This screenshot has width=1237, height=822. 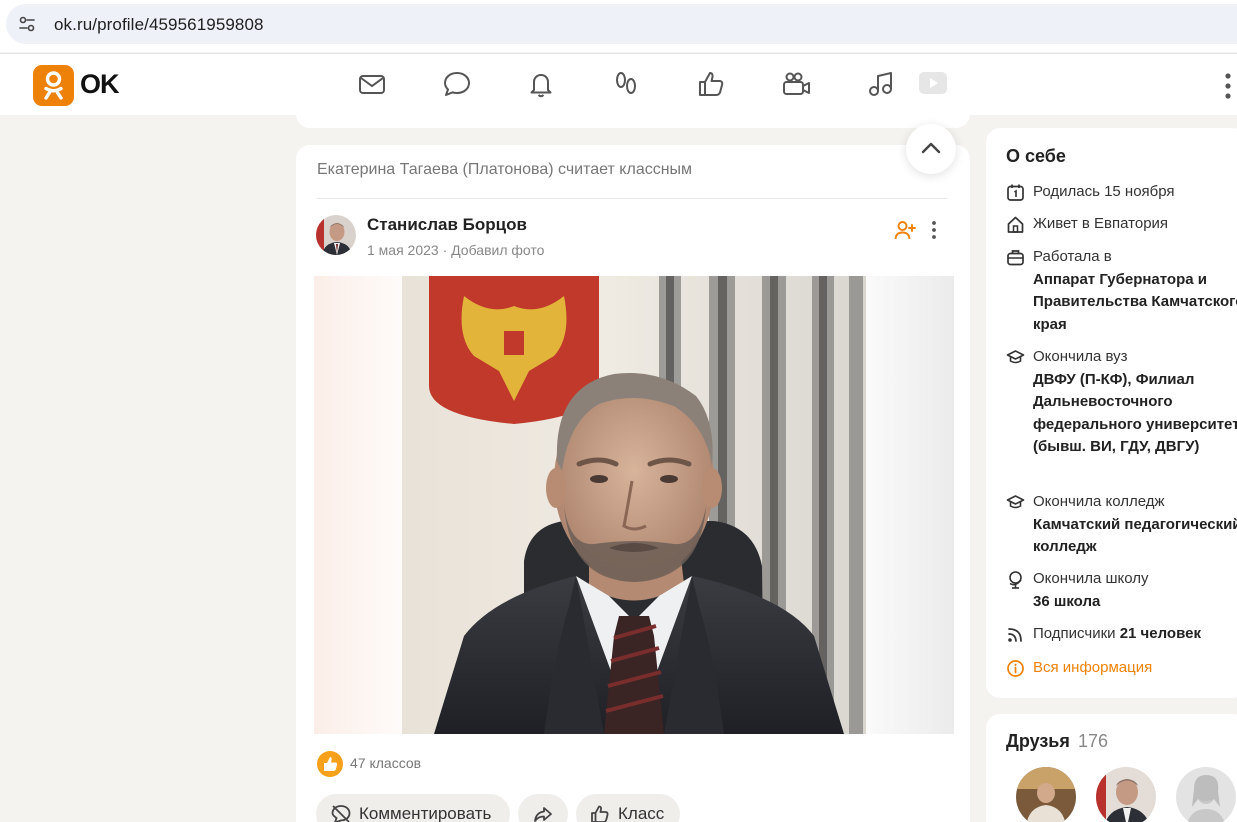 What do you see at coordinates (372, 84) in the screenshot?
I see `mail-icon` at bounding box center [372, 84].